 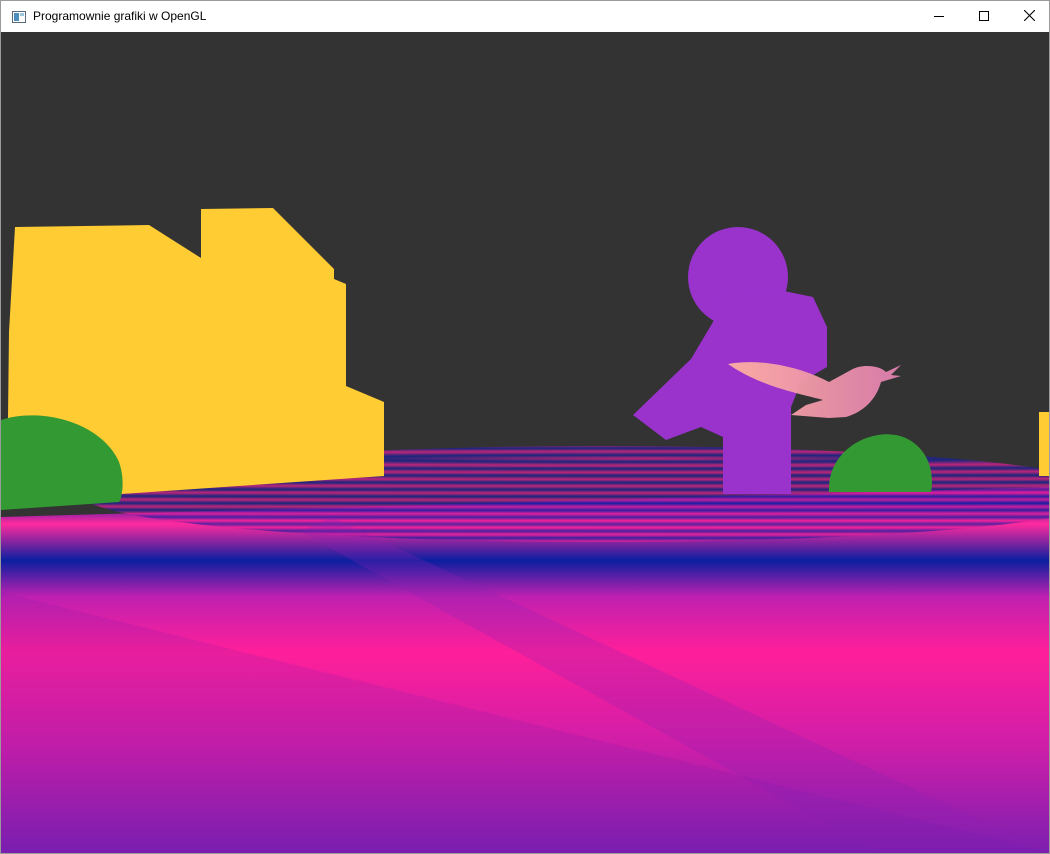 I want to click on maximize-button, so click(x=984, y=16).